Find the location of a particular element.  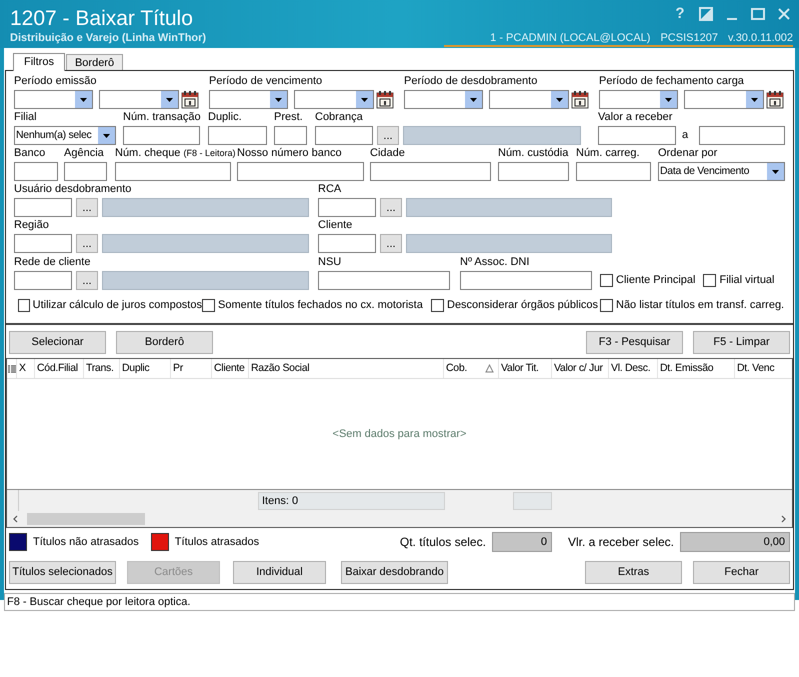

horizontal-scrollbar is located at coordinates (399, 519).